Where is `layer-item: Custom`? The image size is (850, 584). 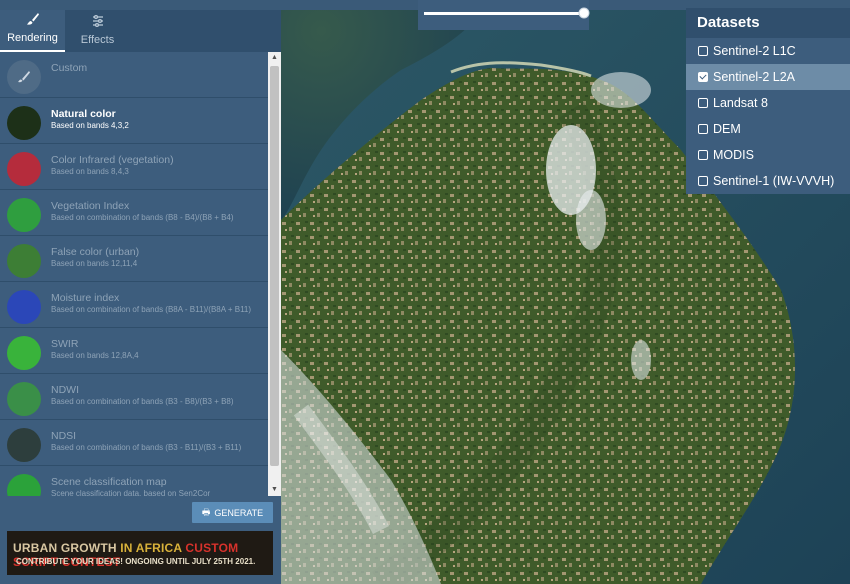 layer-item: Custom is located at coordinates (134, 75).